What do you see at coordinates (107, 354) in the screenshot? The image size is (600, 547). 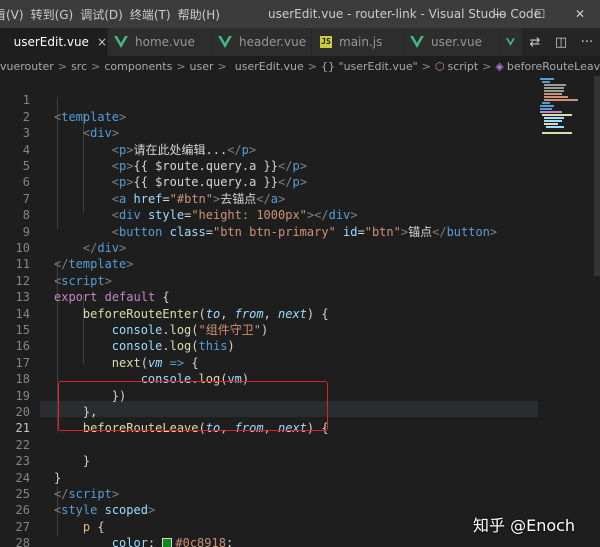 I see `code-line: 16 next(vm => {` at bounding box center [107, 354].